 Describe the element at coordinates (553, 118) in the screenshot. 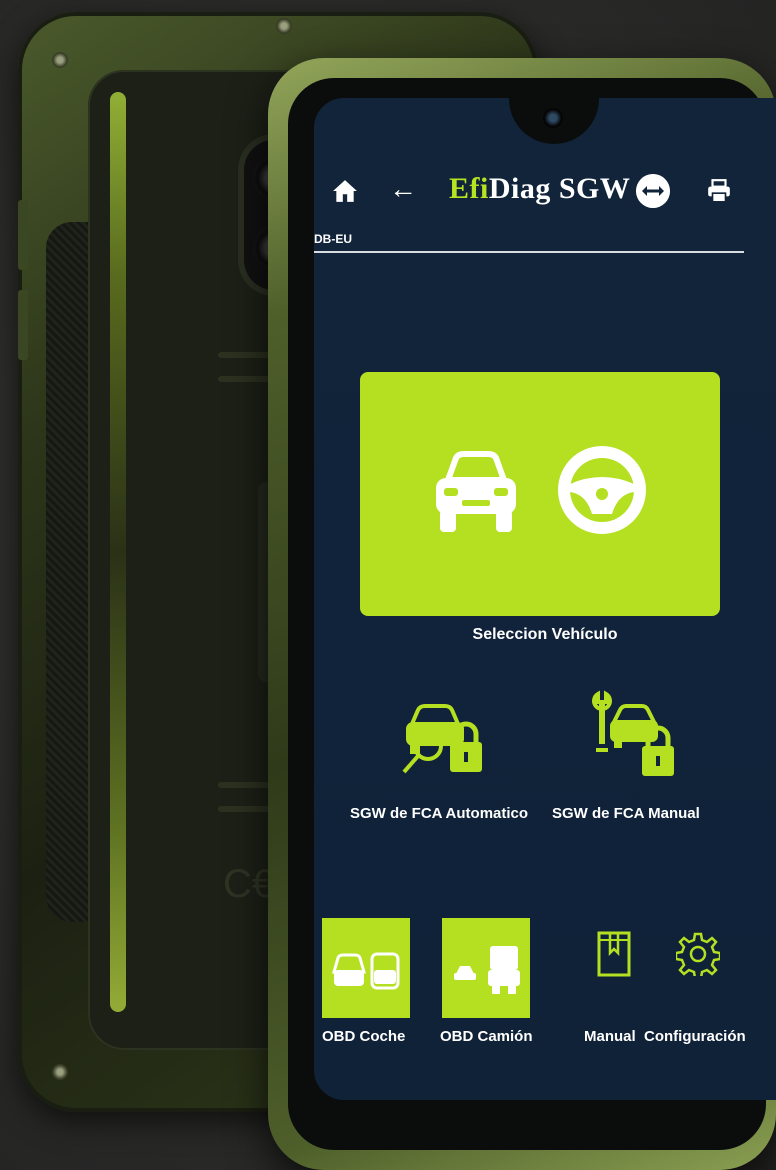

I see `front-camera-icon` at that location.